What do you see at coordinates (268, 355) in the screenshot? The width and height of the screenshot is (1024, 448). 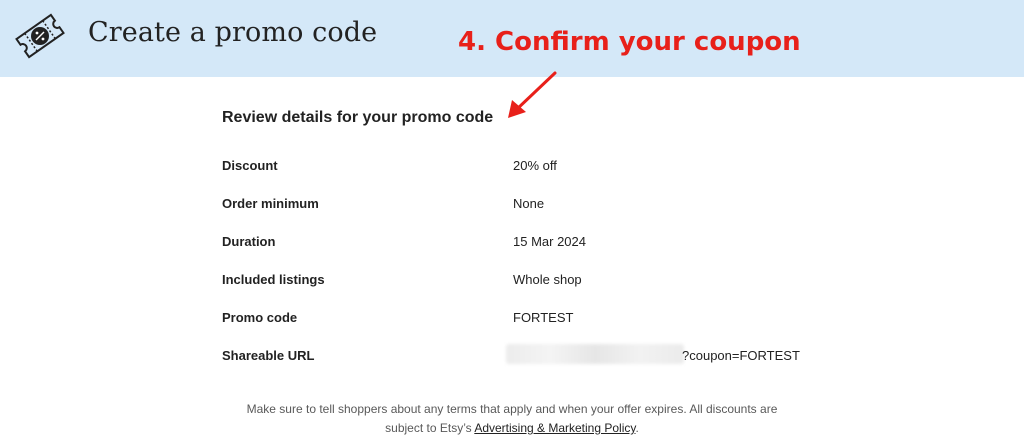 I see `shareable-url-label: Shareable URL` at bounding box center [268, 355].